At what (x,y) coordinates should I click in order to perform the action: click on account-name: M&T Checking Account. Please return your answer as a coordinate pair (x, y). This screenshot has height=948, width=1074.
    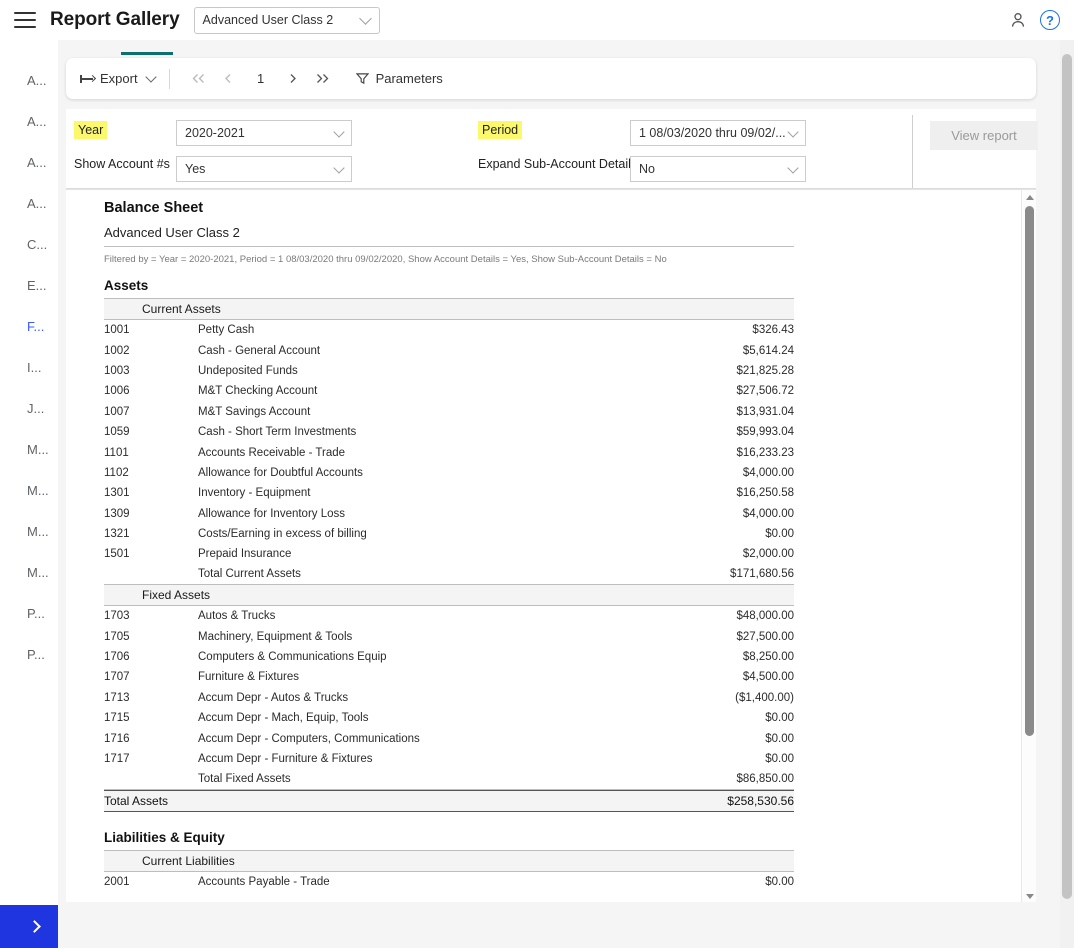
    Looking at the image, I should click on (258, 391).